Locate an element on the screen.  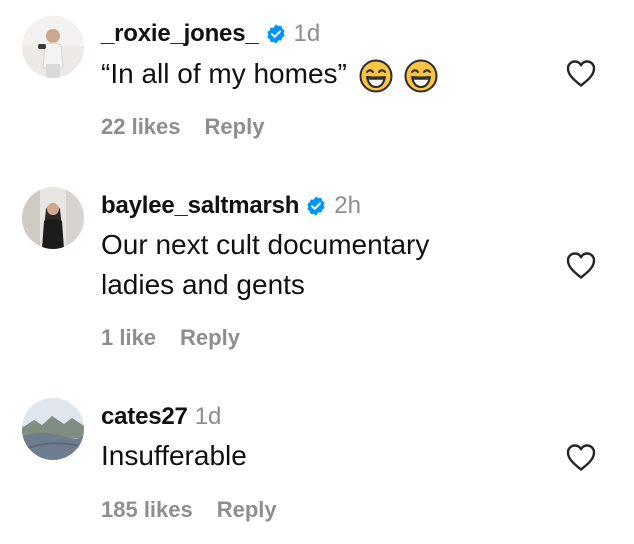
comment-header: cates27 1d is located at coordinates (161, 417).